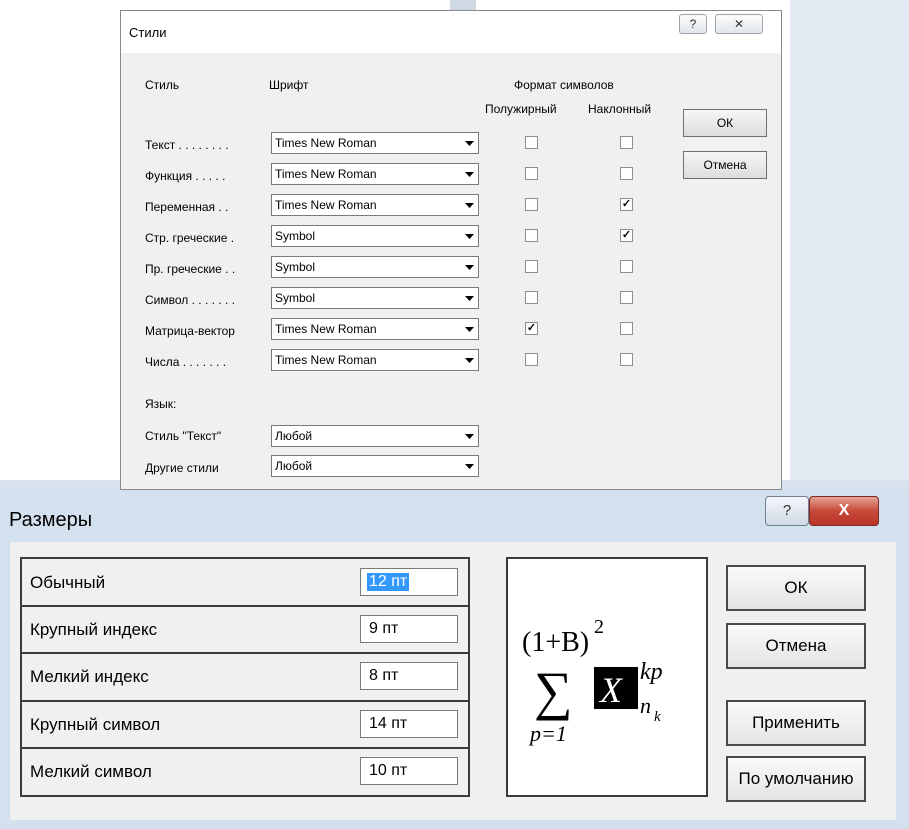 Image resolution: width=909 pixels, height=829 pixels. I want to click on ok-button-label: ОК, so click(796, 587).